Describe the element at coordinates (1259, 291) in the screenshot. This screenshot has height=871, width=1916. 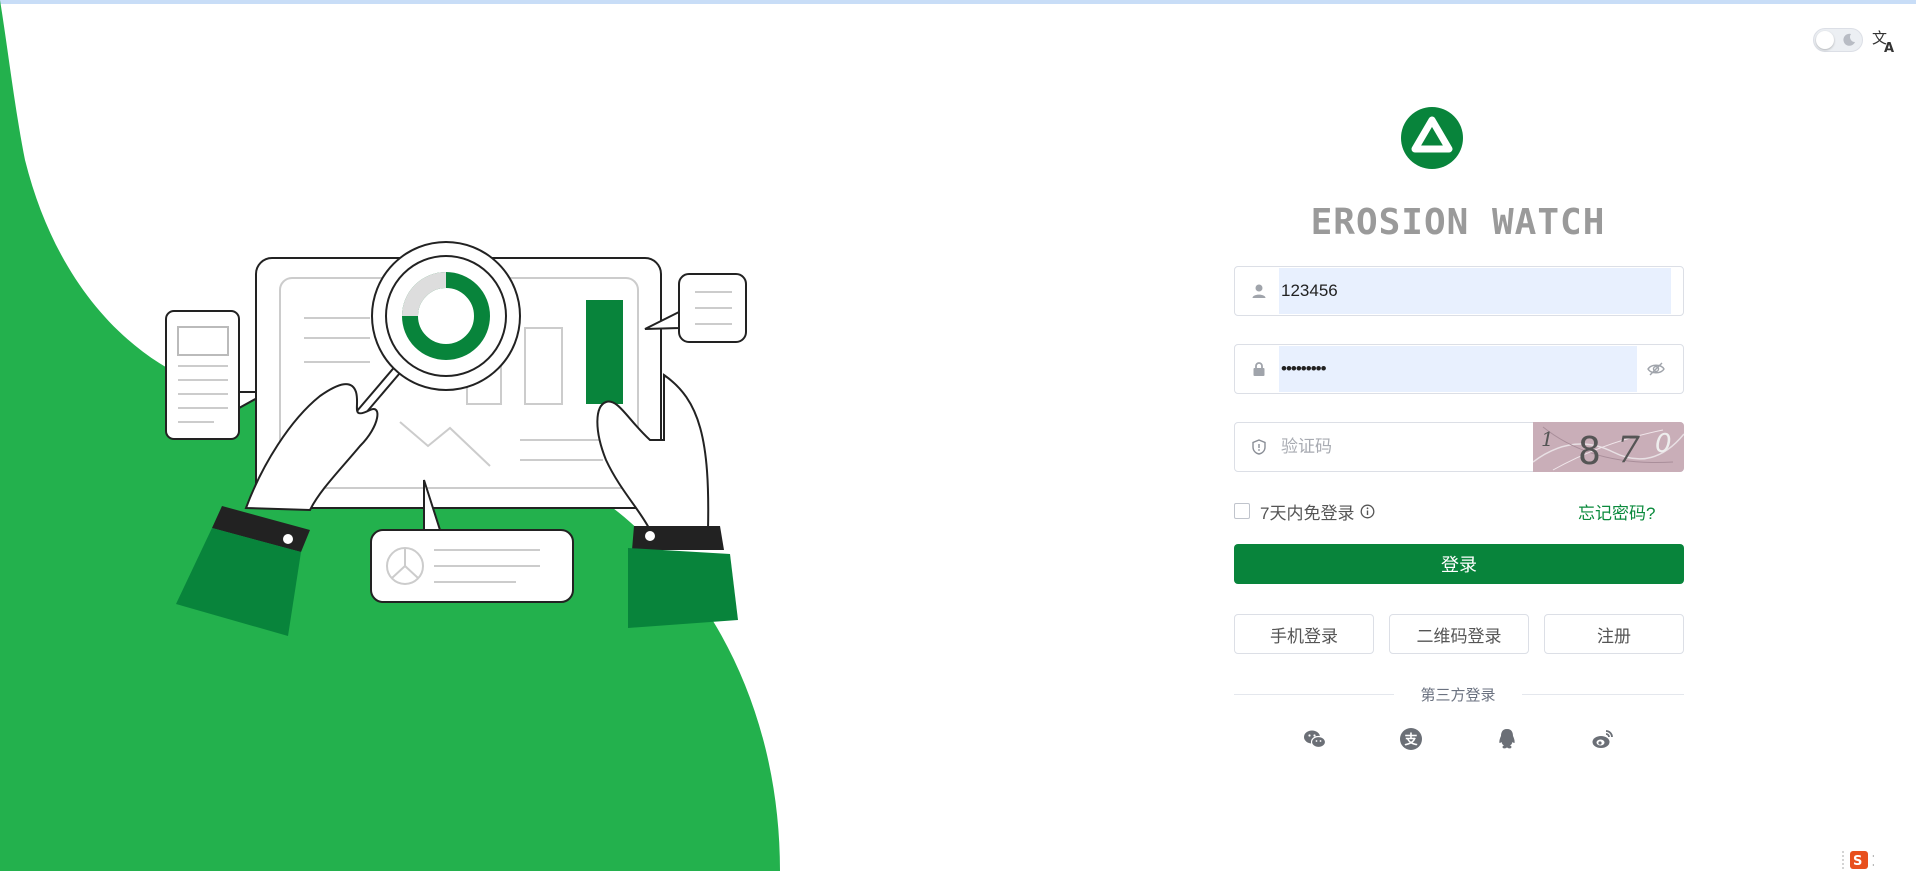
I see `user-icon` at that location.